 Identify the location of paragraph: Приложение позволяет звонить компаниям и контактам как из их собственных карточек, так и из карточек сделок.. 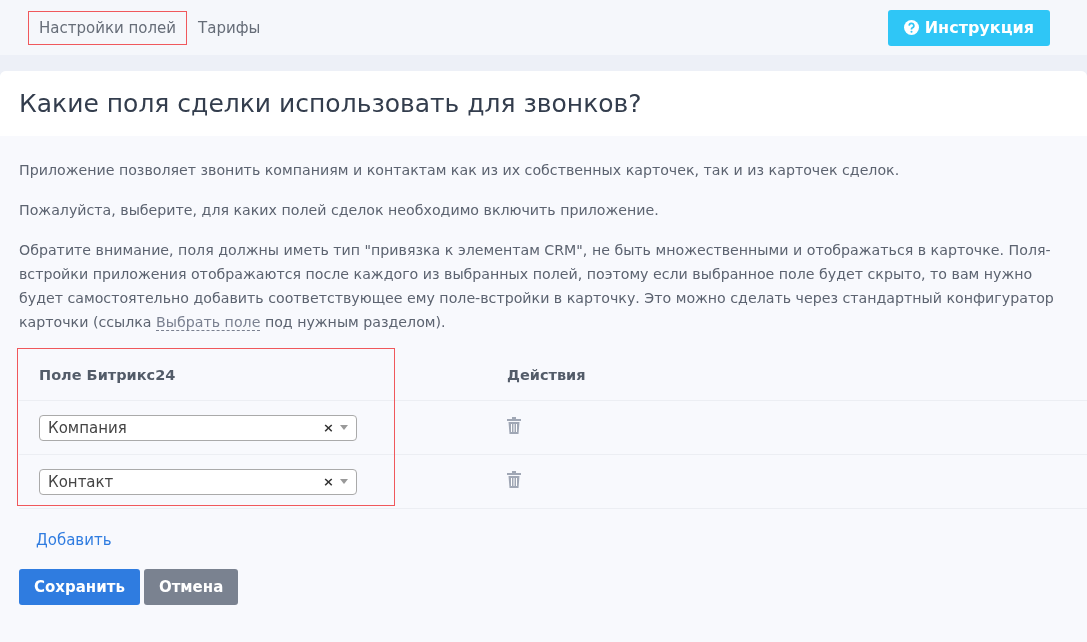
(460, 170).